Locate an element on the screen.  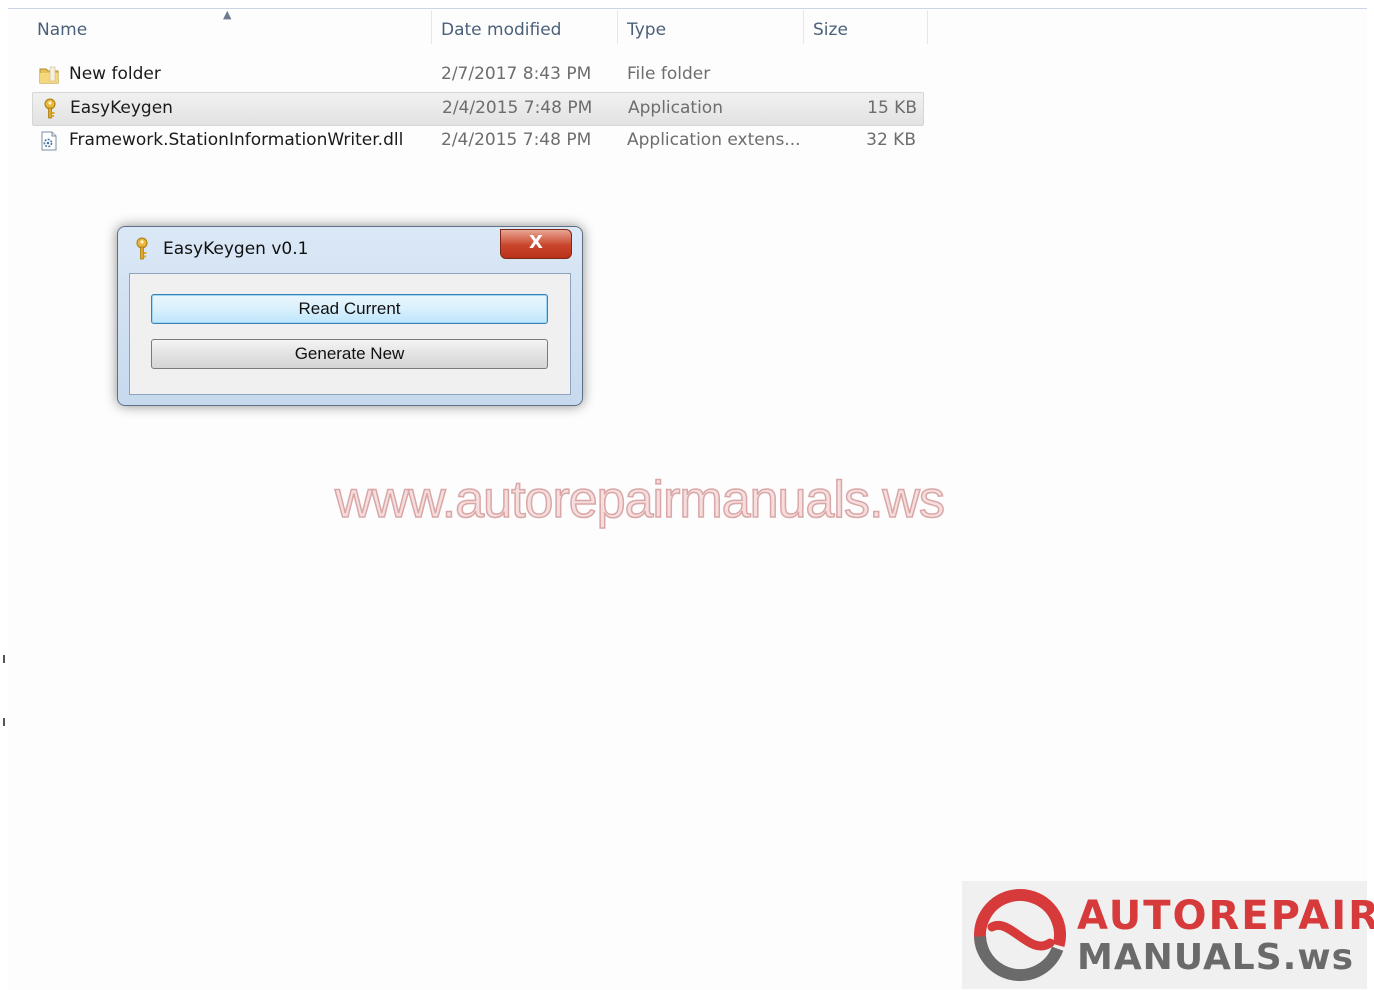
watermark-url: www.autorepairmanuals.ws is located at coordinates (639, 500).